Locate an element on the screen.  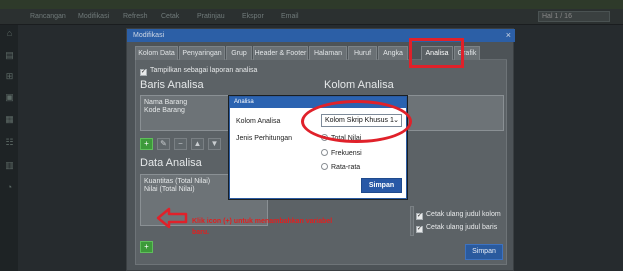
radio-frekuensi: Frekuensi is located at coordinates (341, 153).